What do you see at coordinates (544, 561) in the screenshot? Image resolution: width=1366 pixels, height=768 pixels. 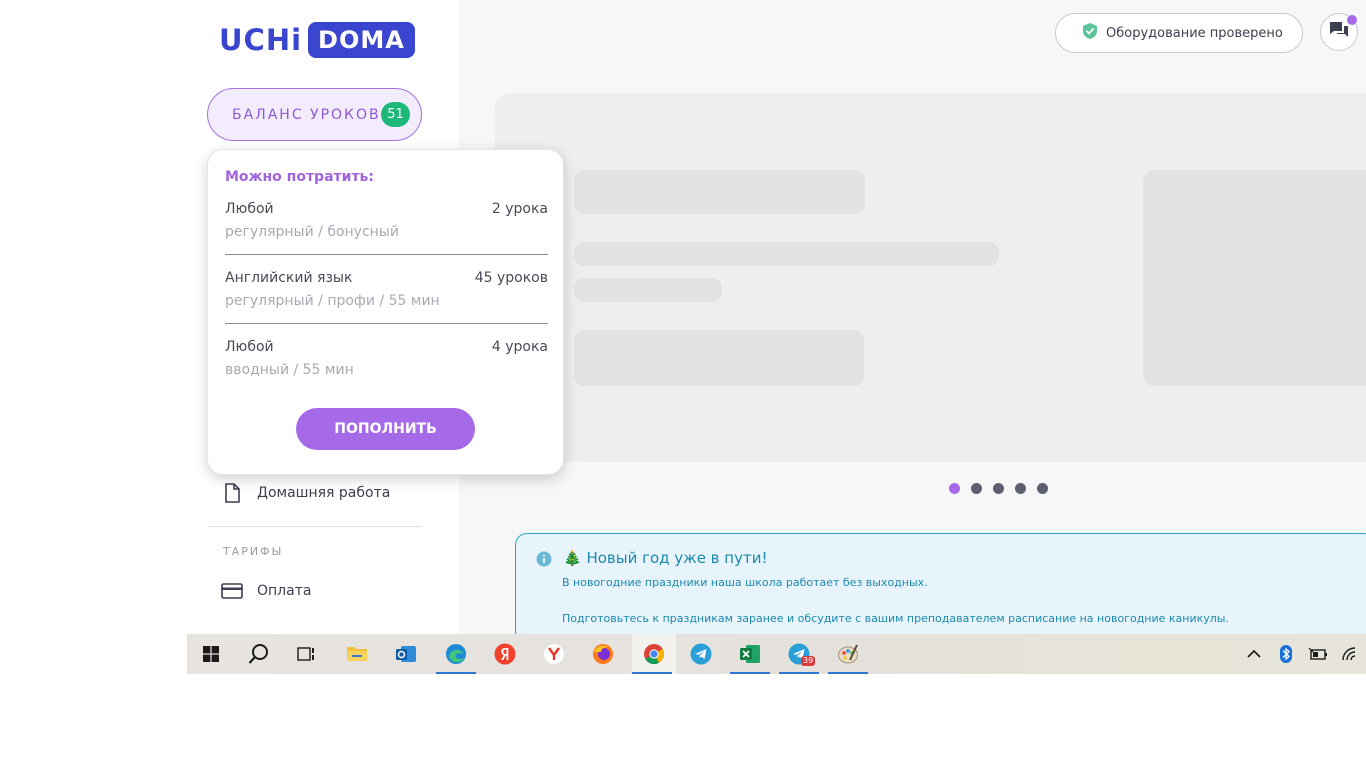 I see `info-icon` at bounding box center [544, 561].